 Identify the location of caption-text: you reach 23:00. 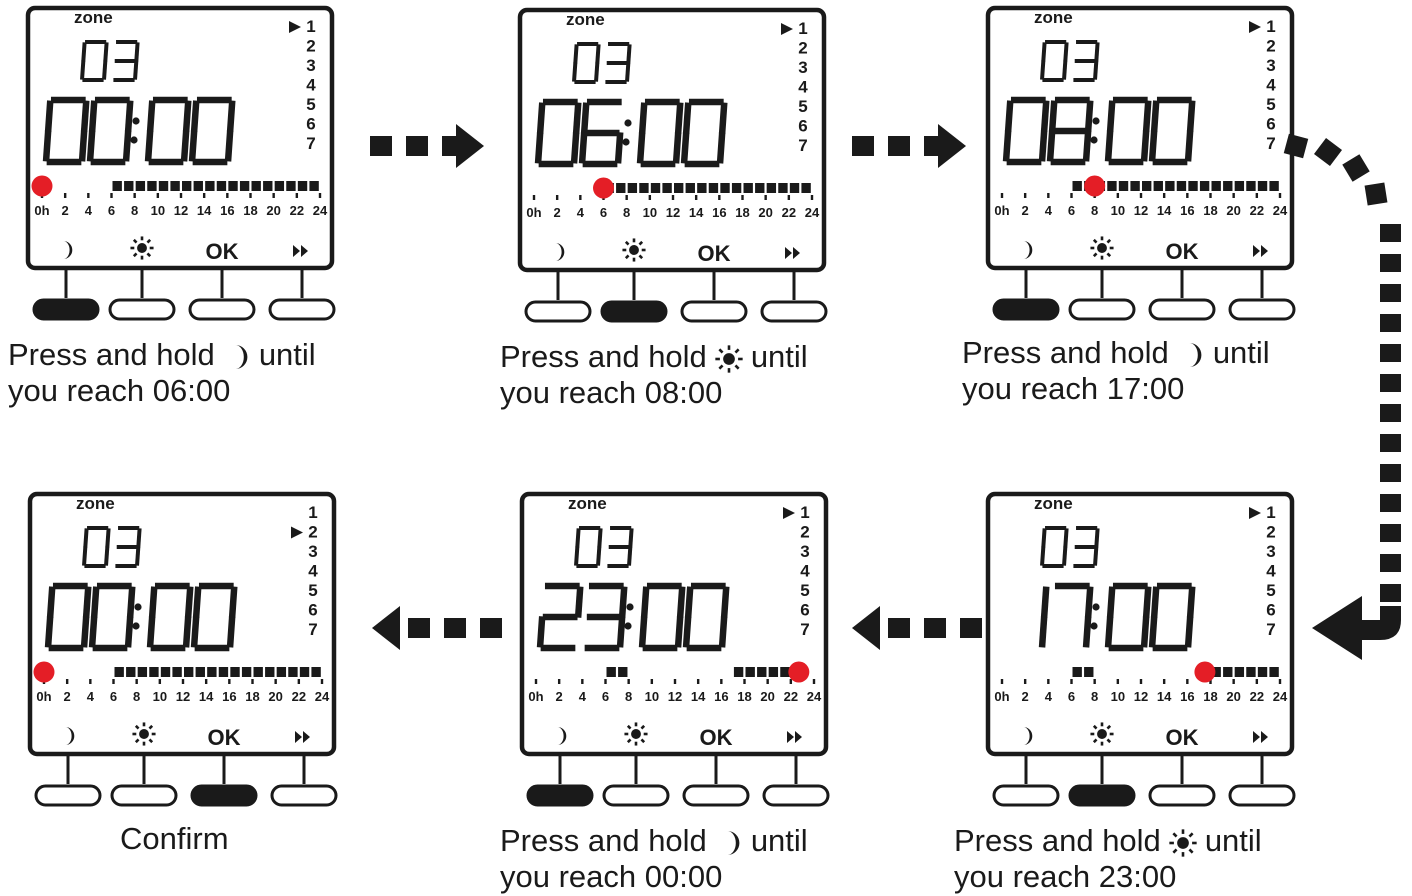
(1065, 876).